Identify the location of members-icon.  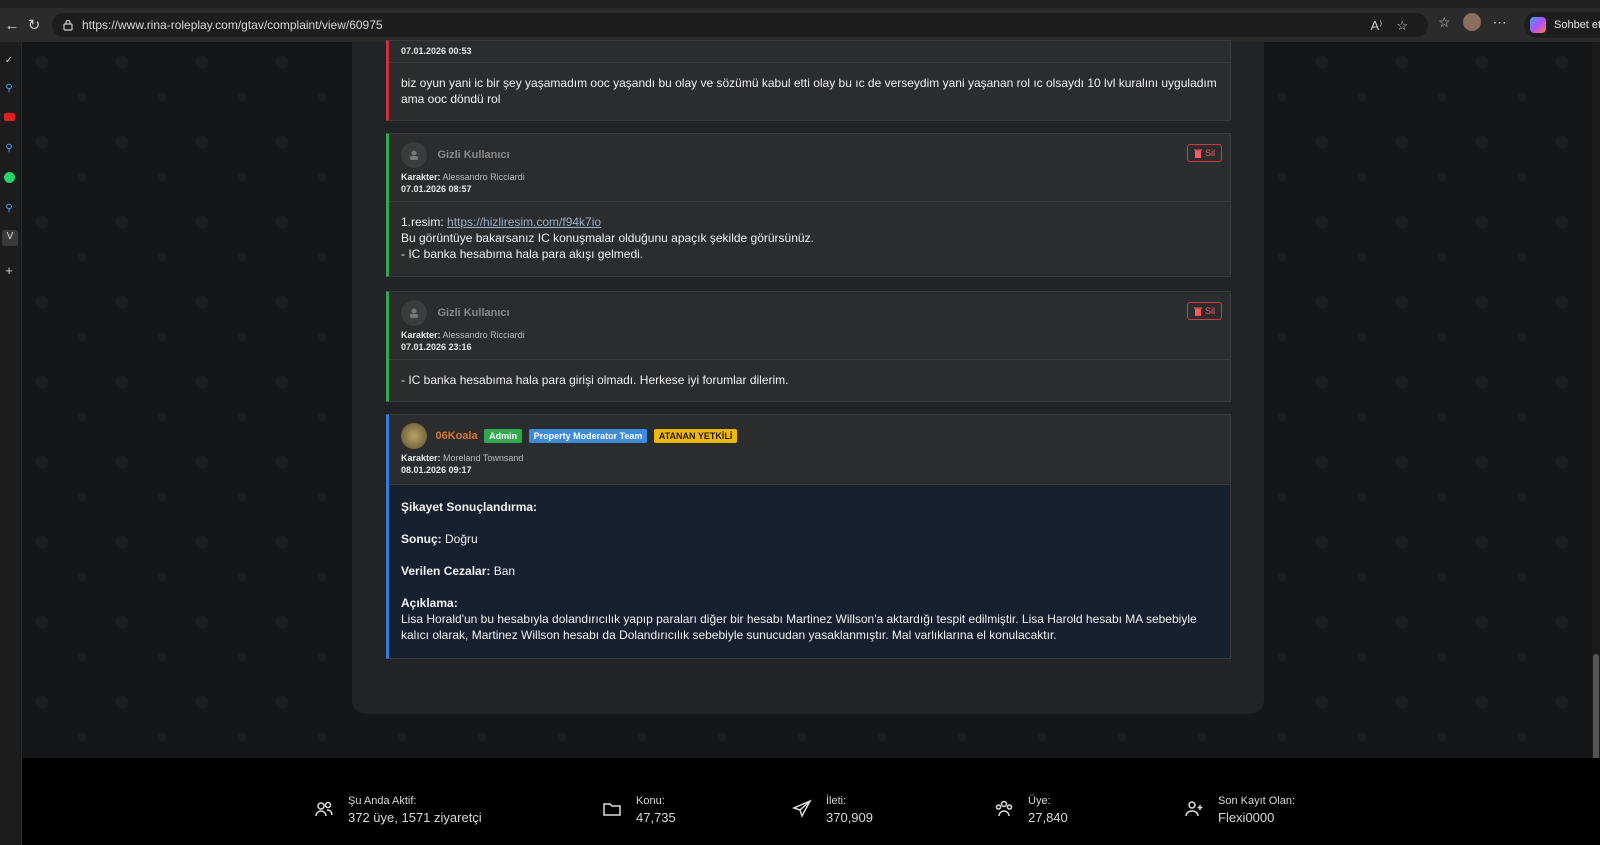
(1004, 808).